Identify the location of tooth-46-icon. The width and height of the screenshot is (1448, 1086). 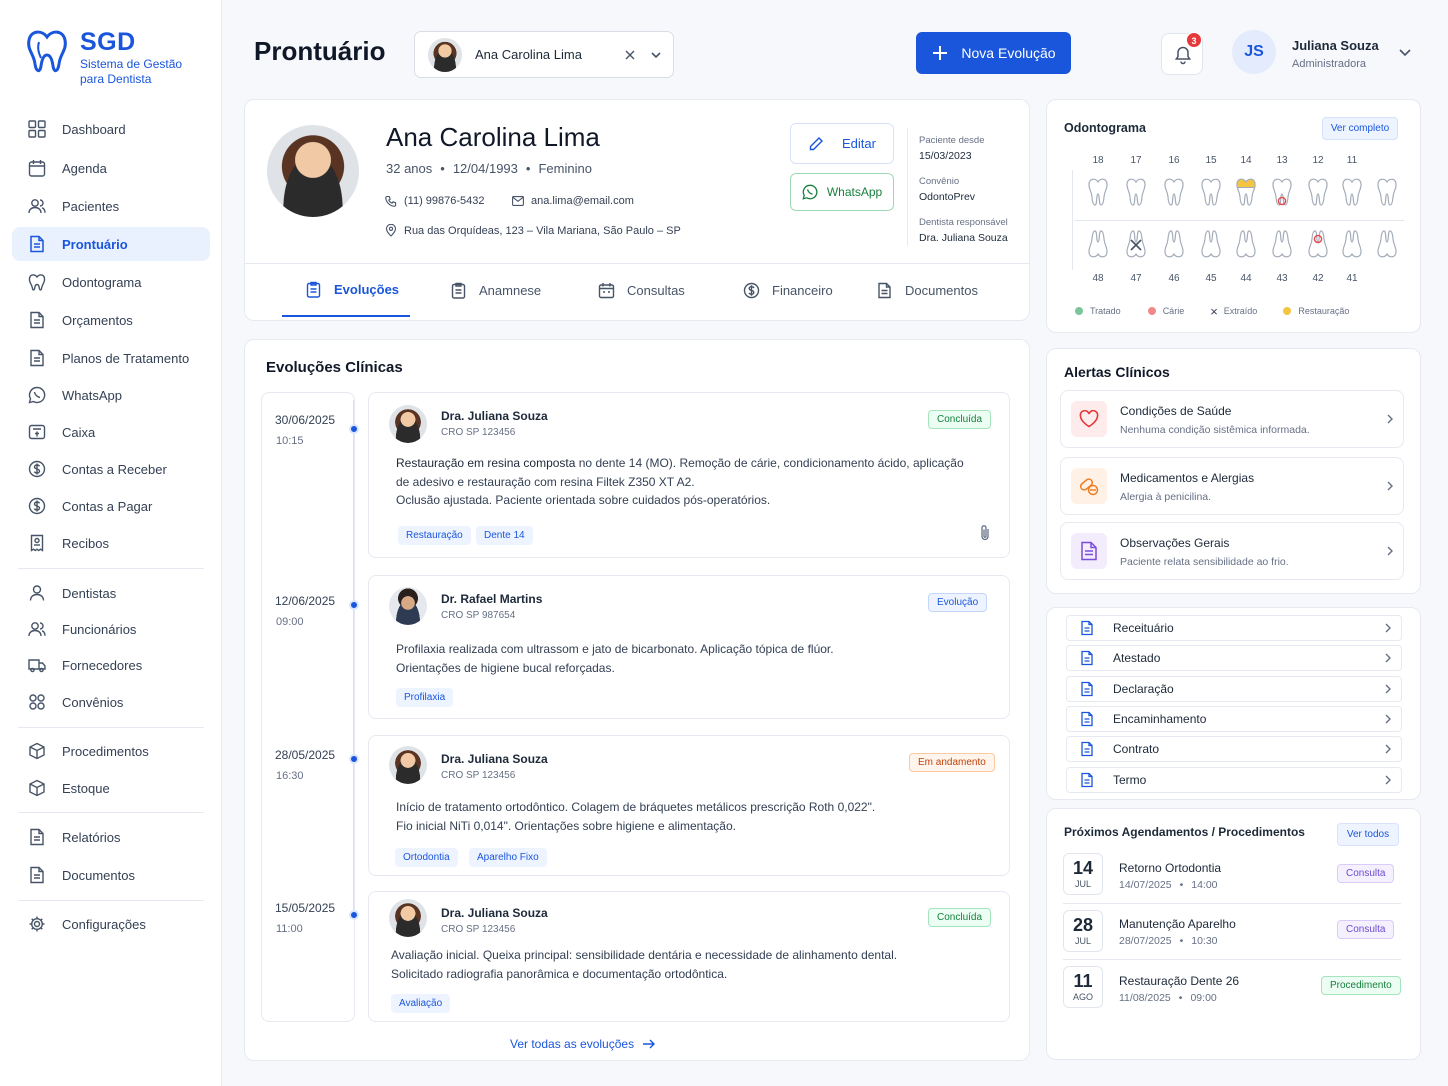
(1174, 244).